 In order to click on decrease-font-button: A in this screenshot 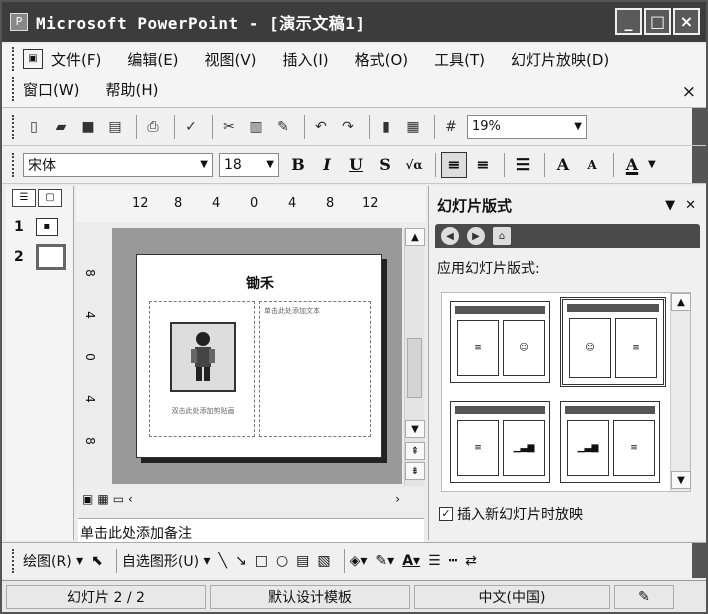, I will do `click(592, 165)`.